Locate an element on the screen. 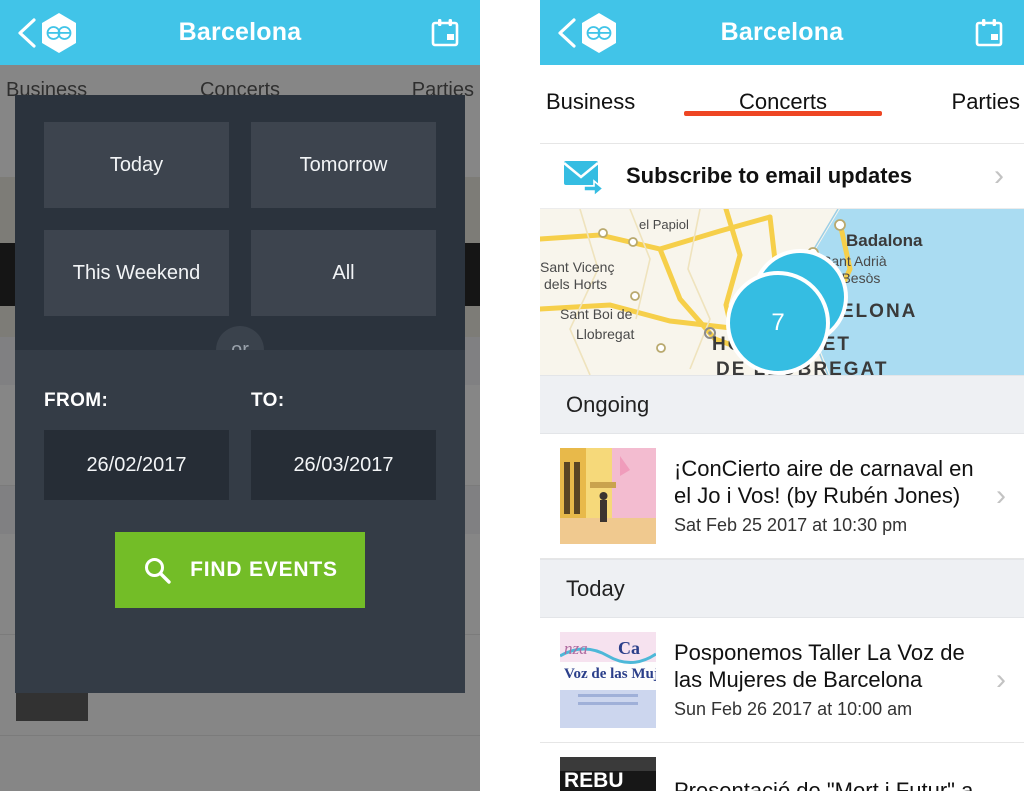  svg-text: Ca is located at coordinates (629, 648).